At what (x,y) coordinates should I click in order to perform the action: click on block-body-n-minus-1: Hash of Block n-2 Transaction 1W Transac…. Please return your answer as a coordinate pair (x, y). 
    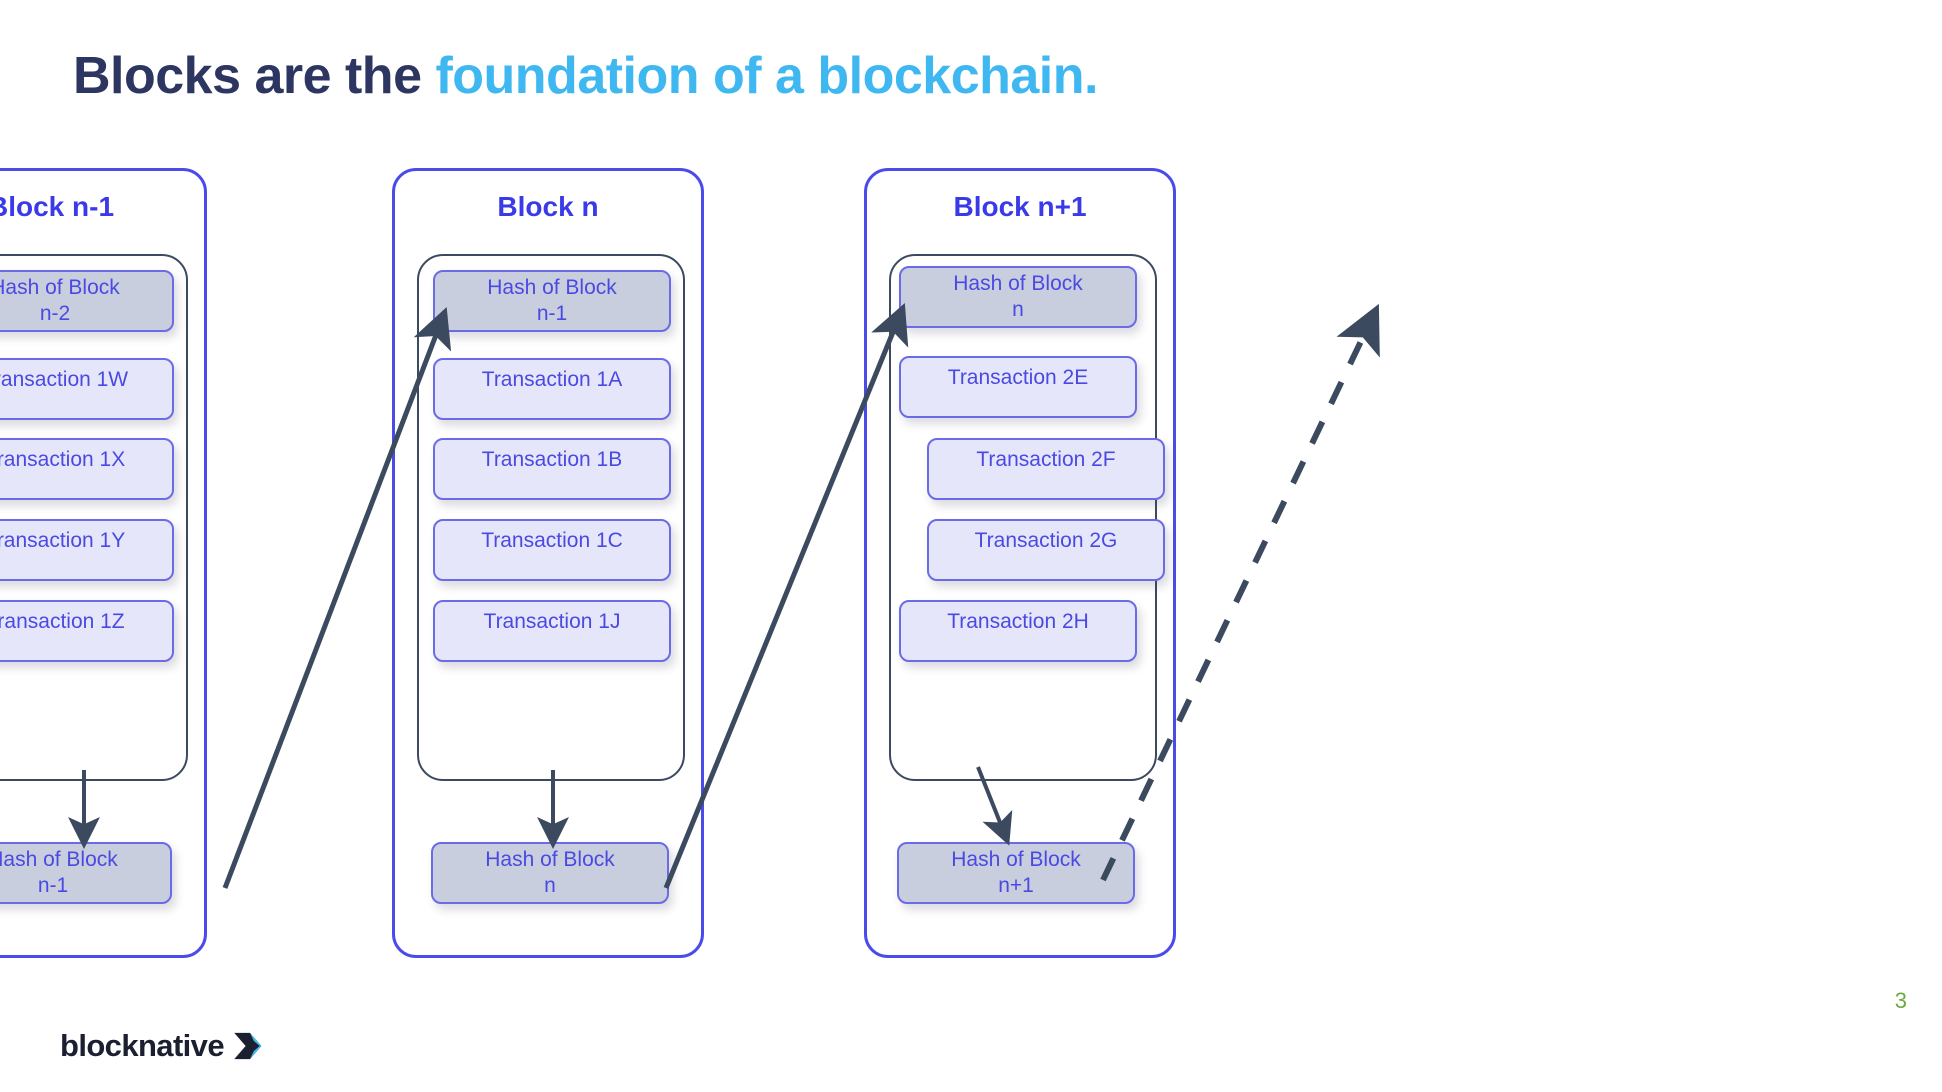
    Looking at the image, I should click on (94, 517).